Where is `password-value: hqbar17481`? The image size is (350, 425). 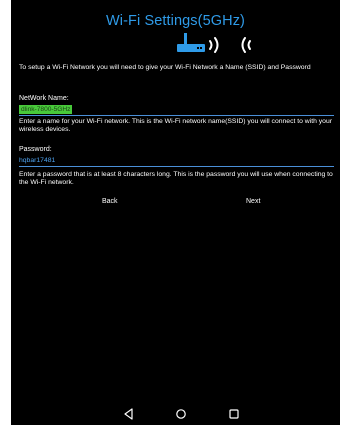 password-value: hqbar17481 is located at coordinates (37, 160).